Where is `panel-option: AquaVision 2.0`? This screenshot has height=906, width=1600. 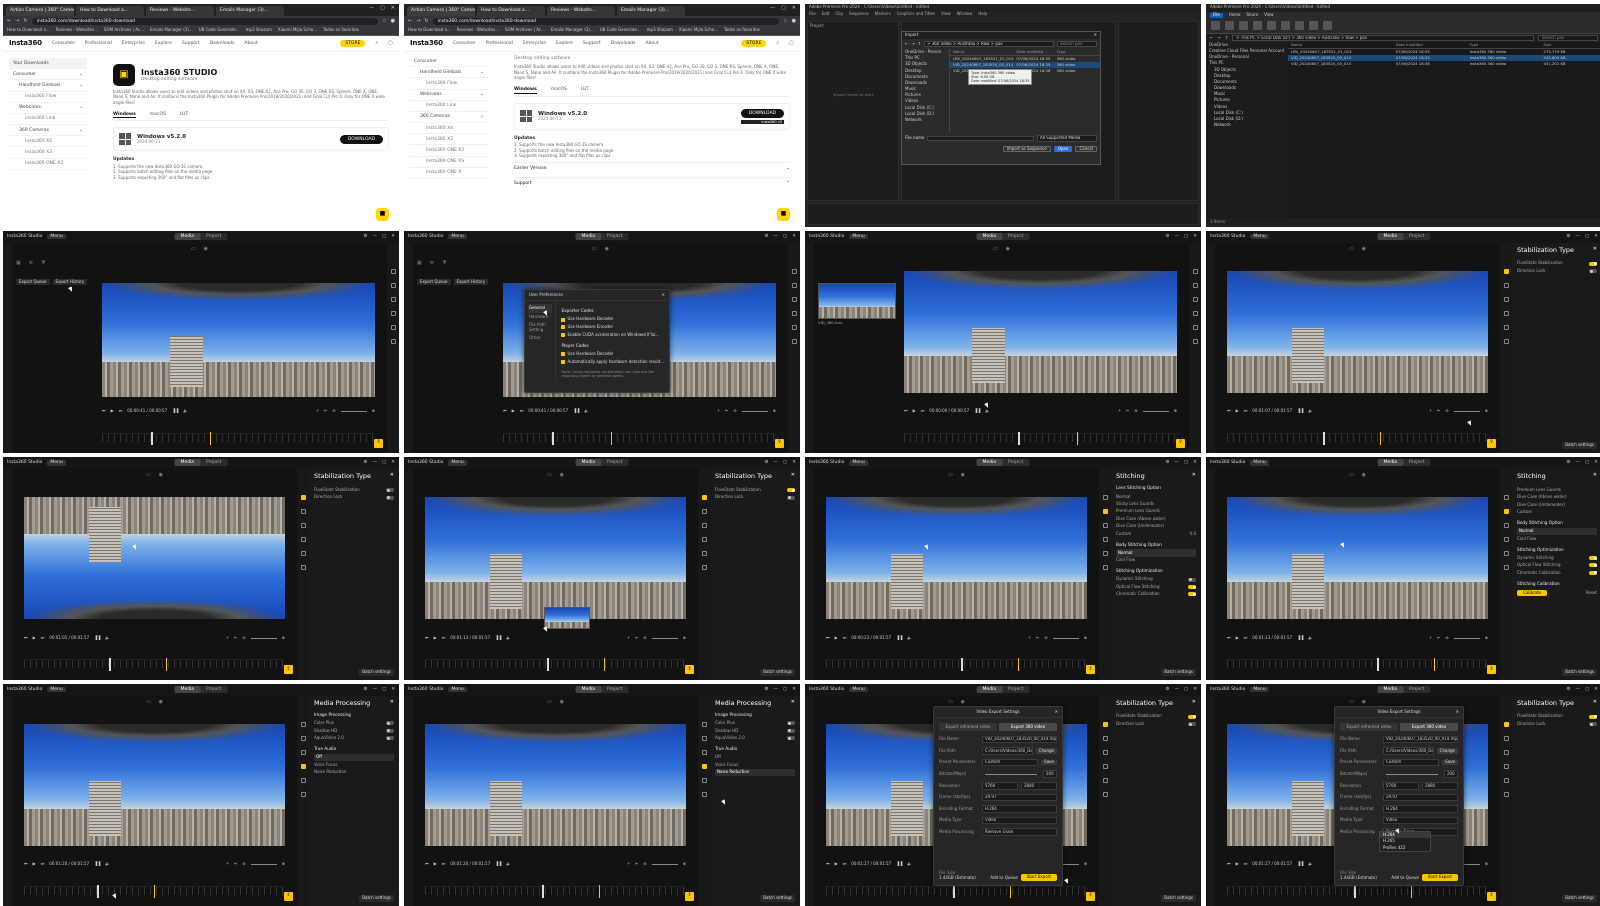
panel-option: AquaVision 2.0 is located at coordinates (354, 738).